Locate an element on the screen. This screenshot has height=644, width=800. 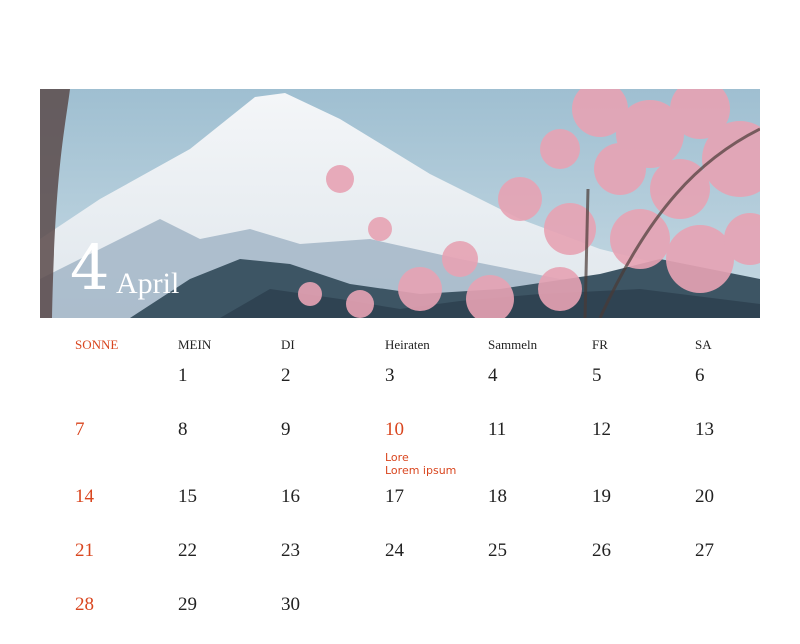
day-cell: 4 is located at coordinates (493, 375).